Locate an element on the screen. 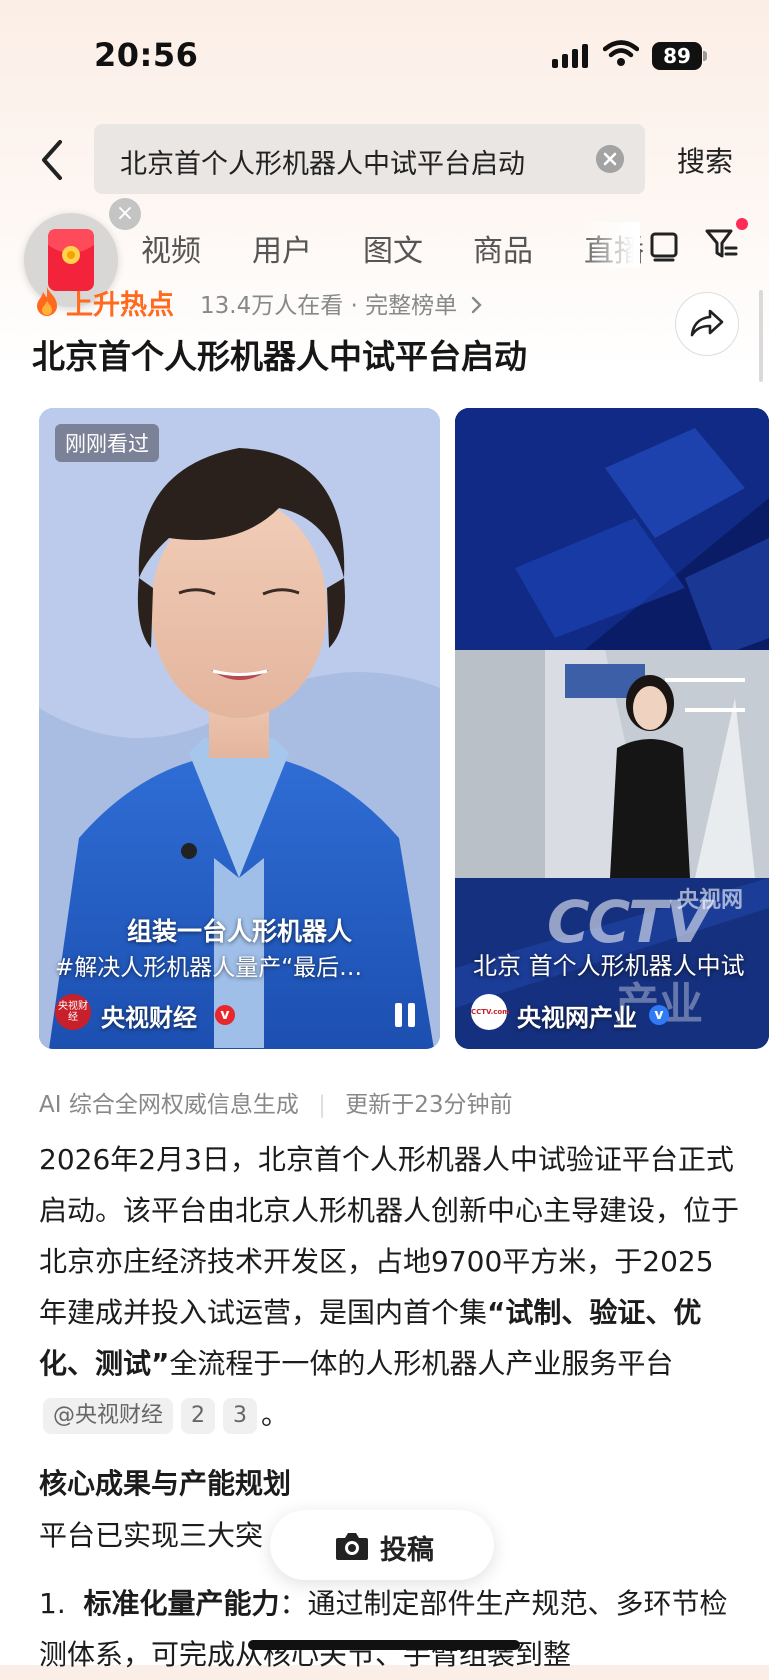 This screenshot has height=1680, width=769. tab-image-text: 图文 is located at coordinates (393, 248).